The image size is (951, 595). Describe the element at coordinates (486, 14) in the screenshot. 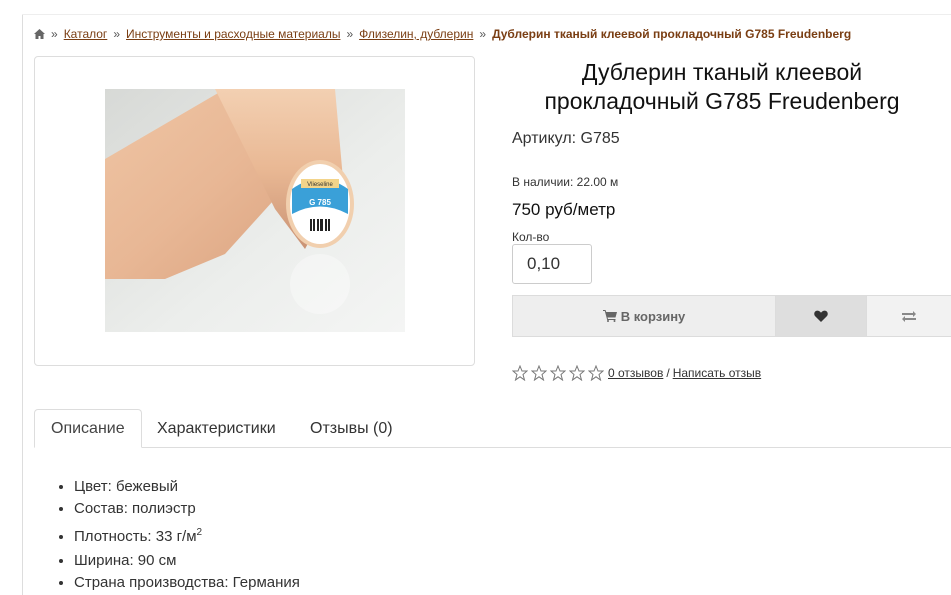

I see `content-border-top` at that location.